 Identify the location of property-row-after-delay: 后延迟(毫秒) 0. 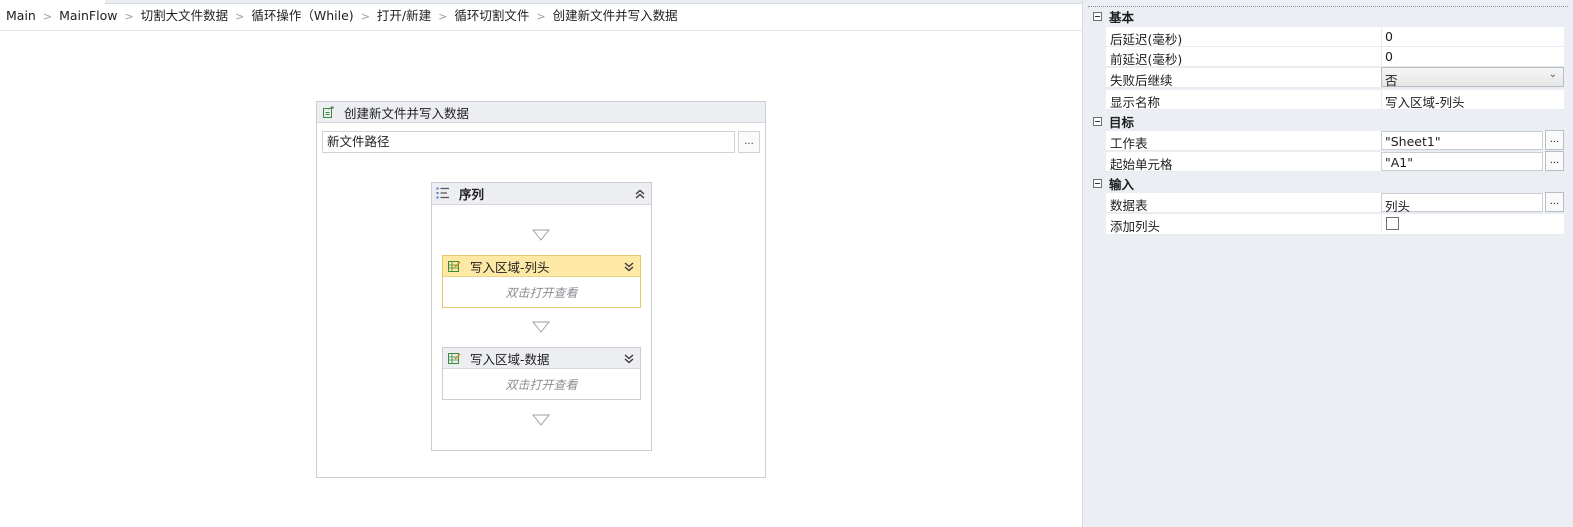
(1335, 37).